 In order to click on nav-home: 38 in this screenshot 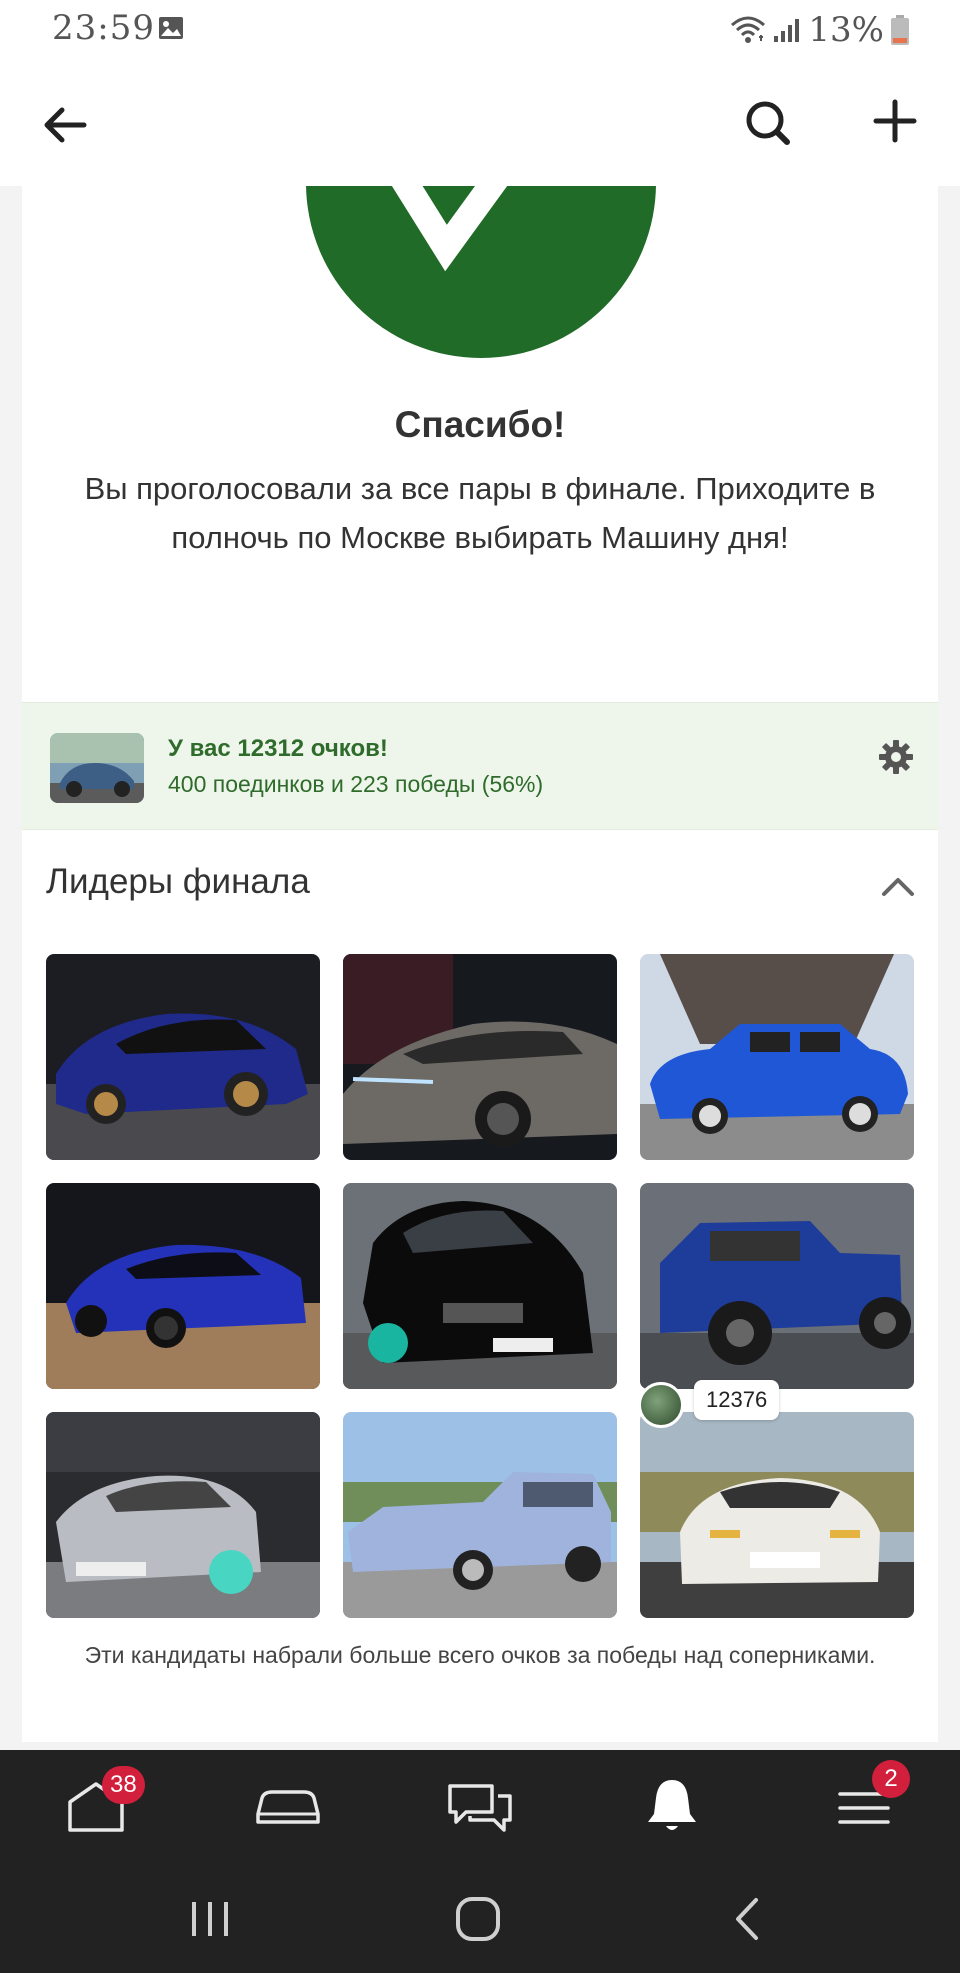, I will do `click(100, 1802)`.